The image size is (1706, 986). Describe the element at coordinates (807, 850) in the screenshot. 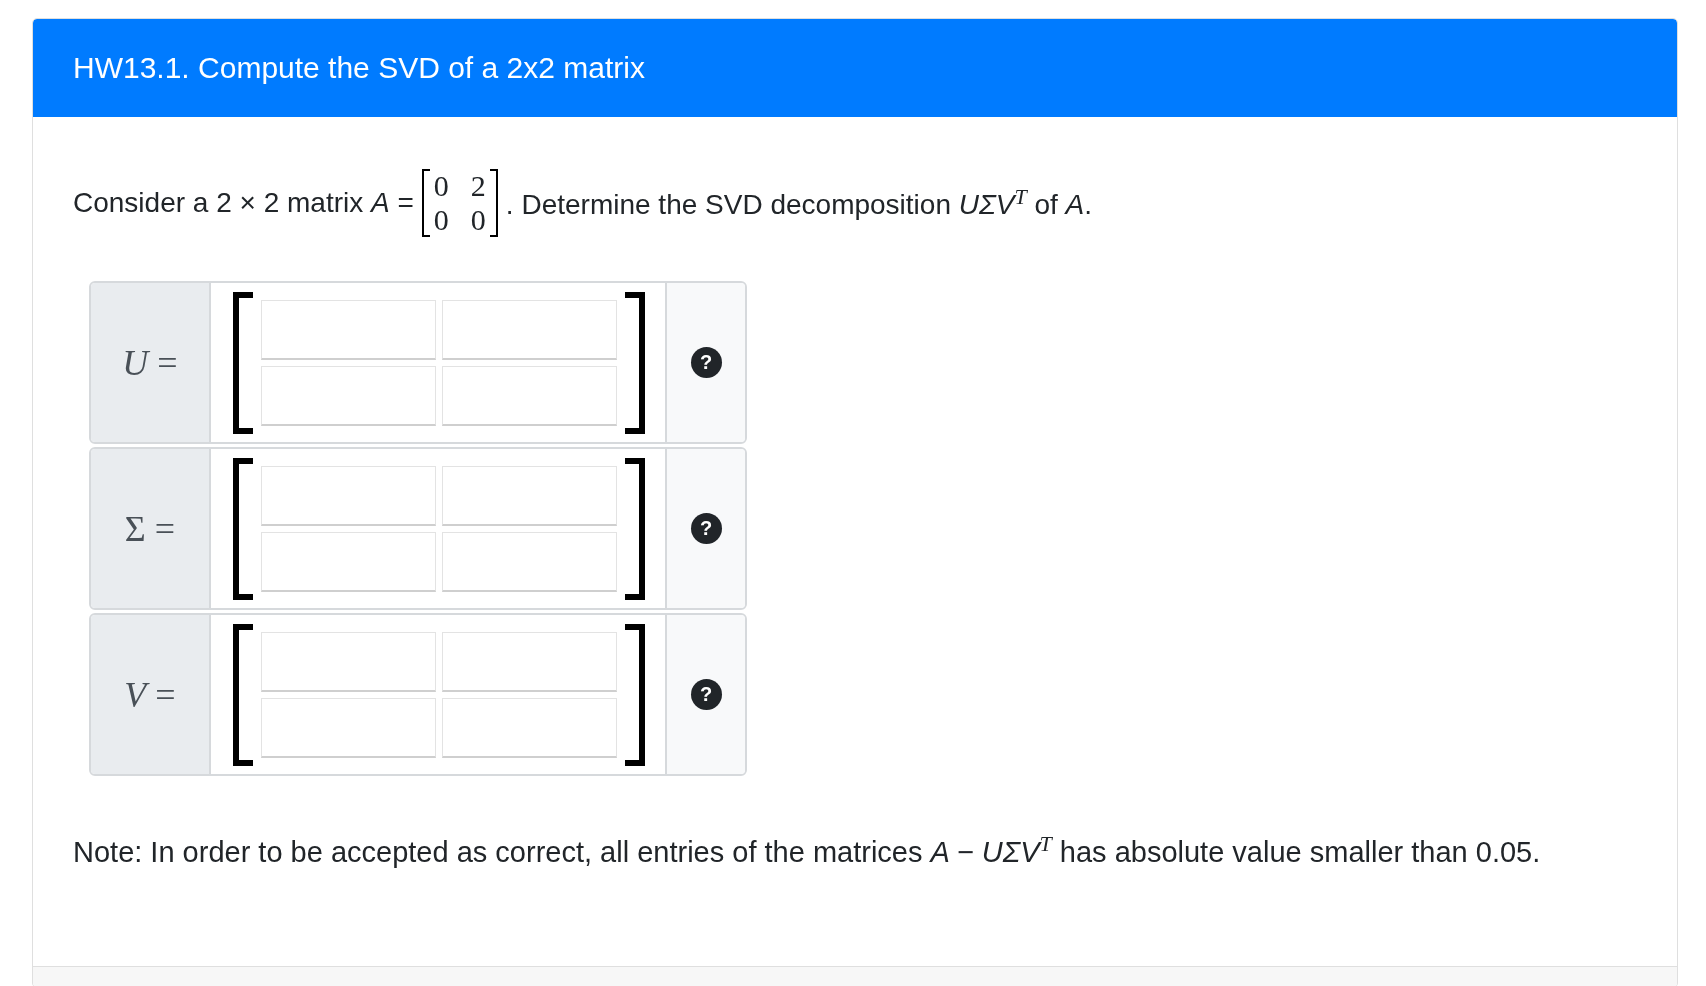

I see `note-text: Note: In order to be accepted as correct, all entries of the matrices A − UΣV$^{T}$ has absolute value smaller than 0.05.` at that location.